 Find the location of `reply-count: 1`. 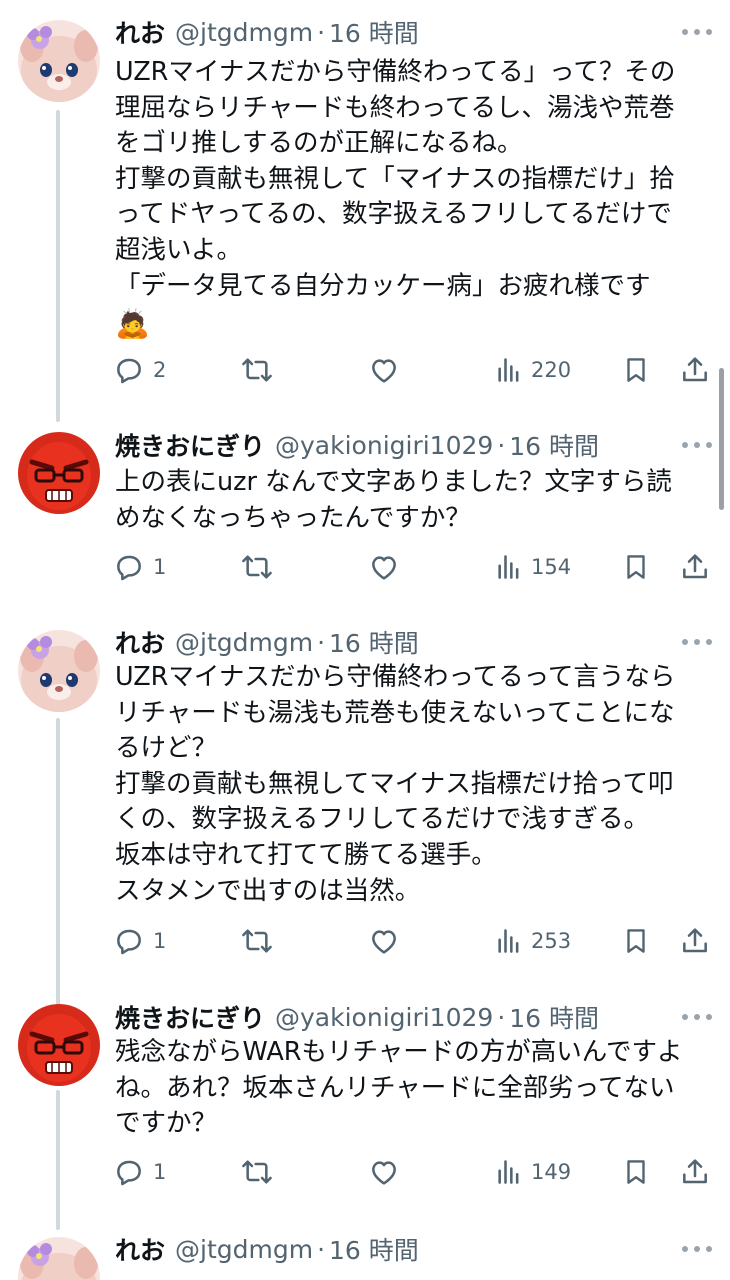

reply-count: 1 is located at coordinates (160, 941).